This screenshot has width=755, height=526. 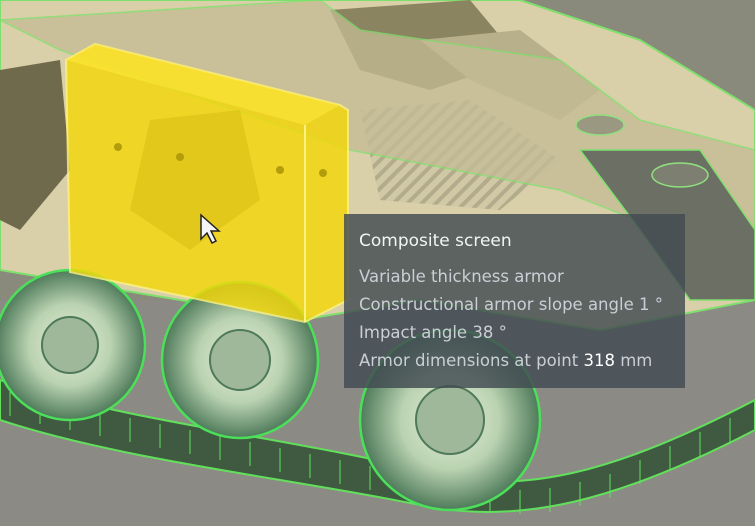 What do you see at coordinates (511, 304) in the screenshot?
I see `tooltip-line-slope-angle: Constructional armor slope angle 1 °` at bounding box center [511, 304].